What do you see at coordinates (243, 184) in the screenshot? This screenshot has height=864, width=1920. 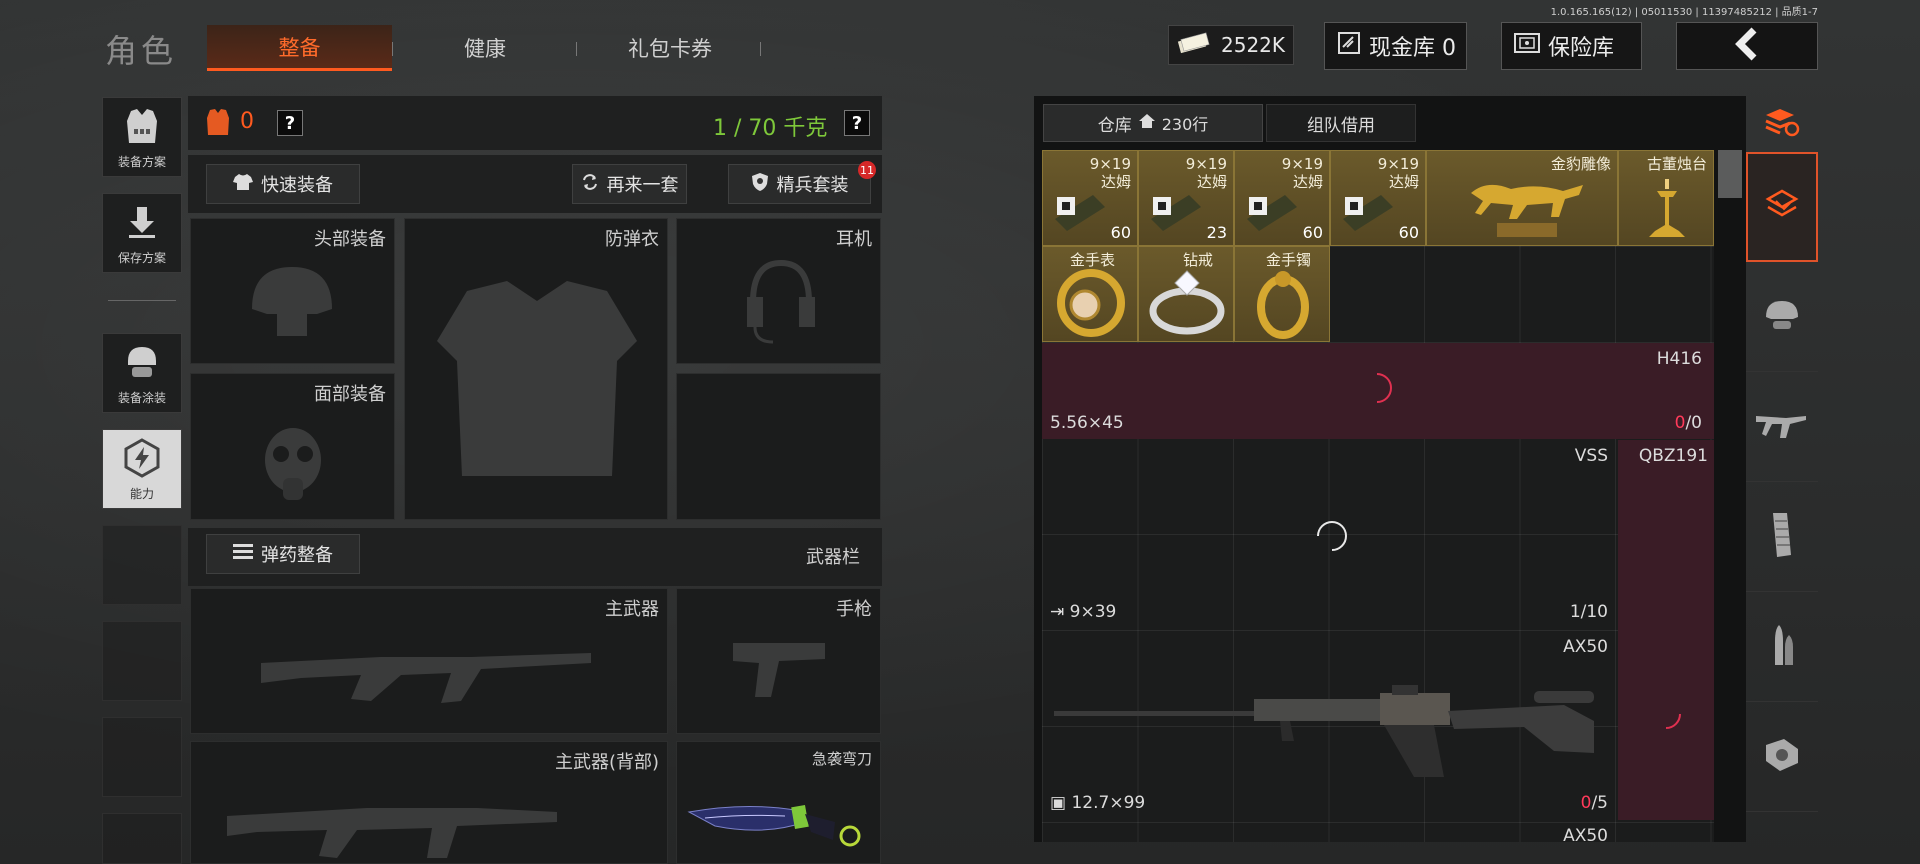 I see `shirt-icon` at bounding box center [243, 184].